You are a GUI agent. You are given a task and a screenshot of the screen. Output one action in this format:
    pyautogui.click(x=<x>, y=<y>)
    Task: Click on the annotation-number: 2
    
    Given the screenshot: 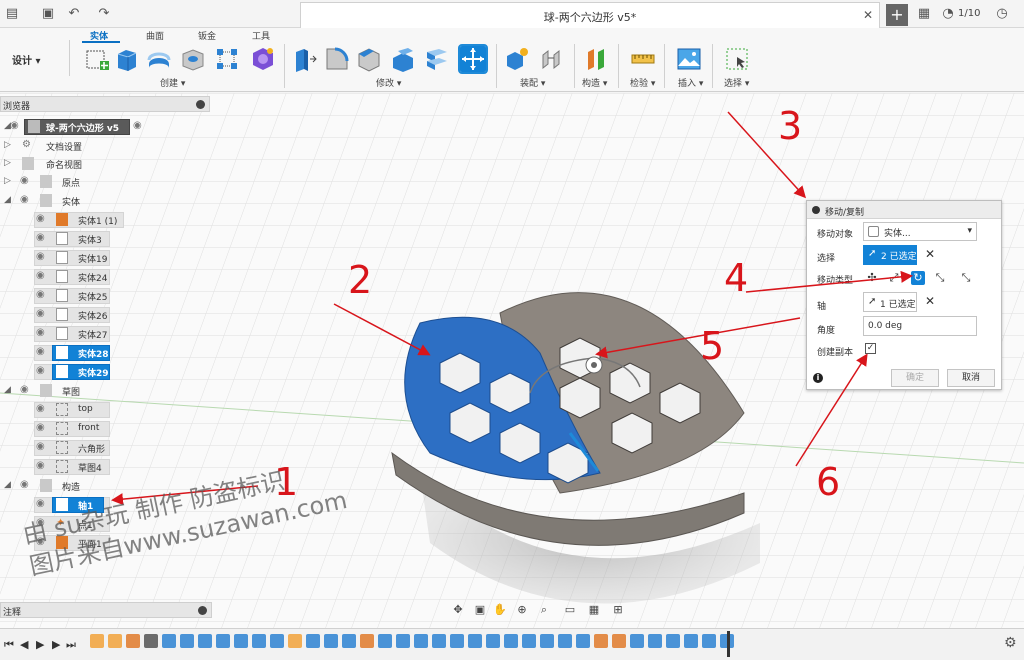 What is the action you would take?
    pyautogui.click(x=360, y=280)
    